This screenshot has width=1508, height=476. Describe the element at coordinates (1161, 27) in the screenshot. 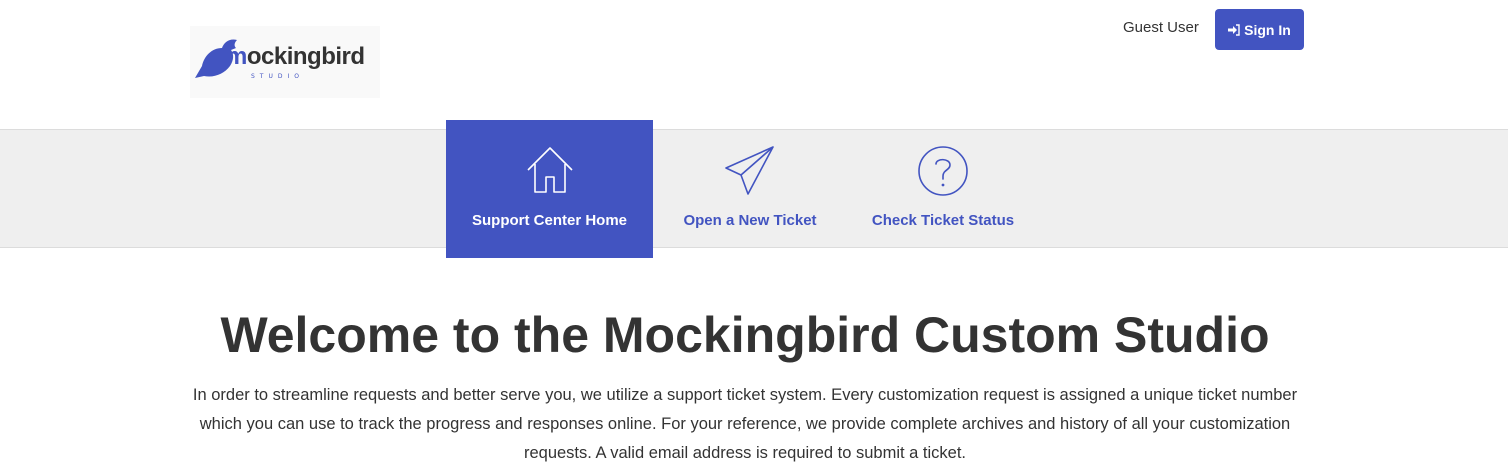

I see `guest-user-label: Guest User` at that location.